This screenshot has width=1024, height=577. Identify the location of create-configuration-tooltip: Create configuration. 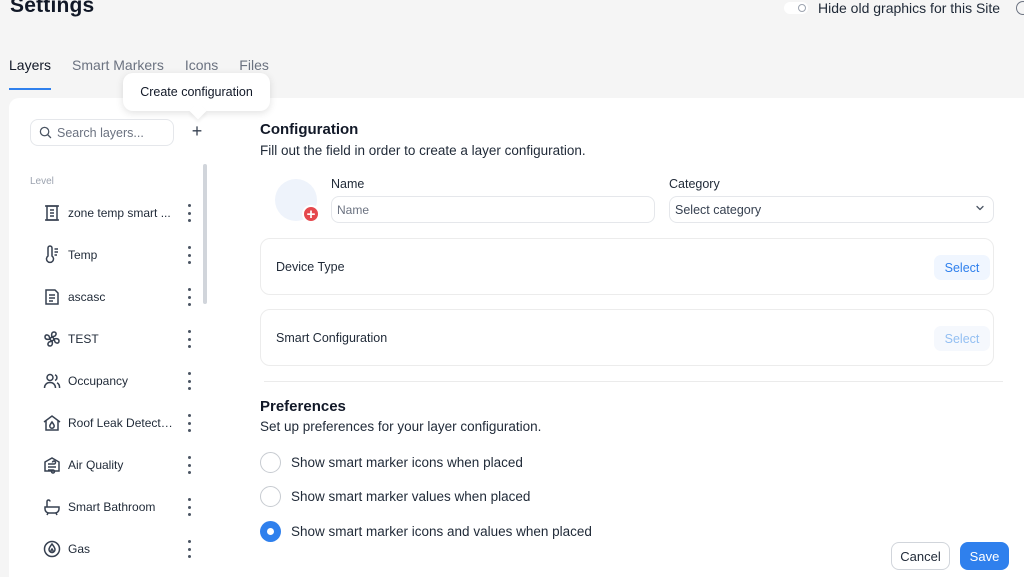
(196, 92).